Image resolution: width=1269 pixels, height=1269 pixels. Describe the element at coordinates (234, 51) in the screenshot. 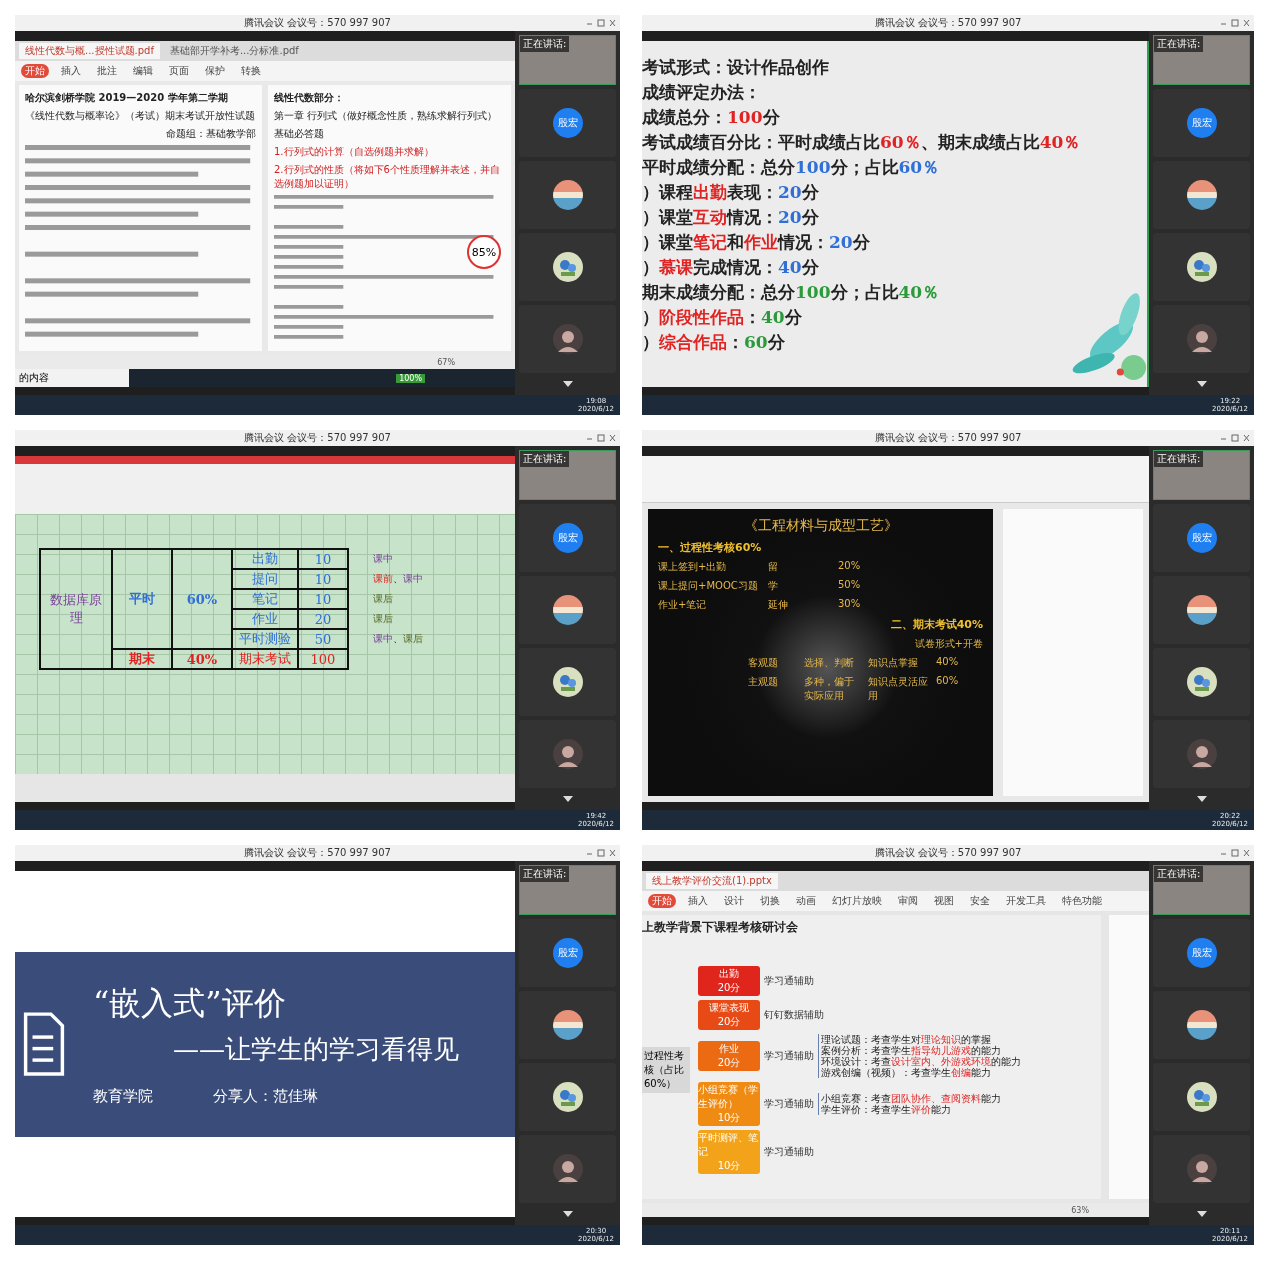

I see `document-tab: 基础部开学补考...分标准.pdf` at that location.